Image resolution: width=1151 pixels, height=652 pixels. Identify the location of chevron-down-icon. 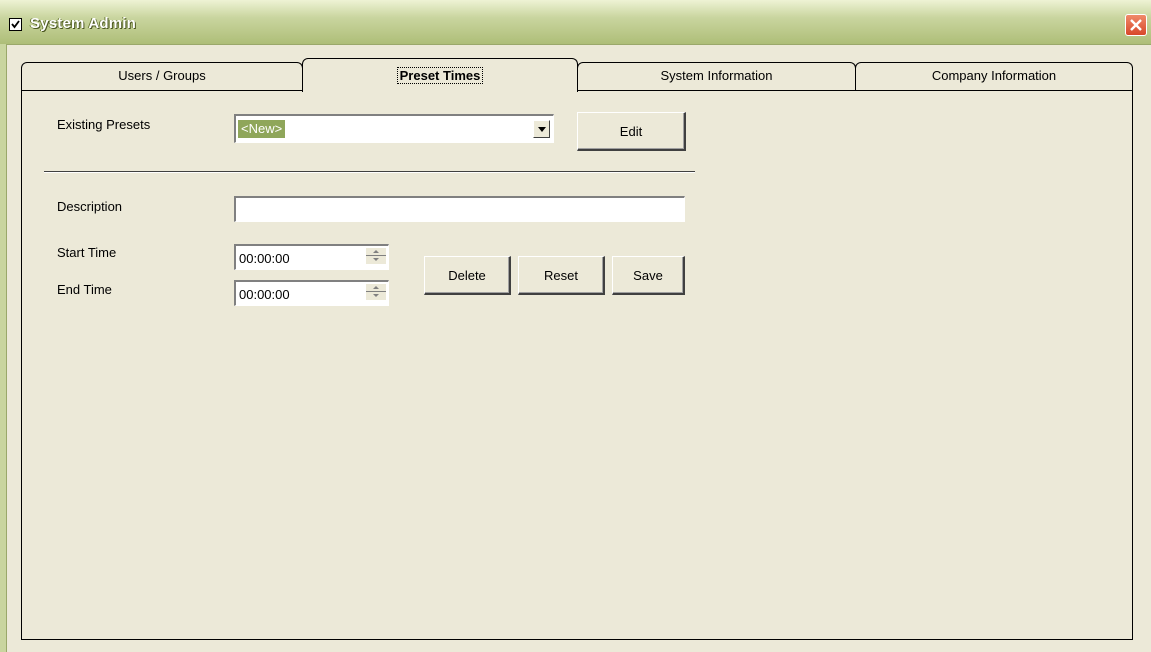
(542, 129).